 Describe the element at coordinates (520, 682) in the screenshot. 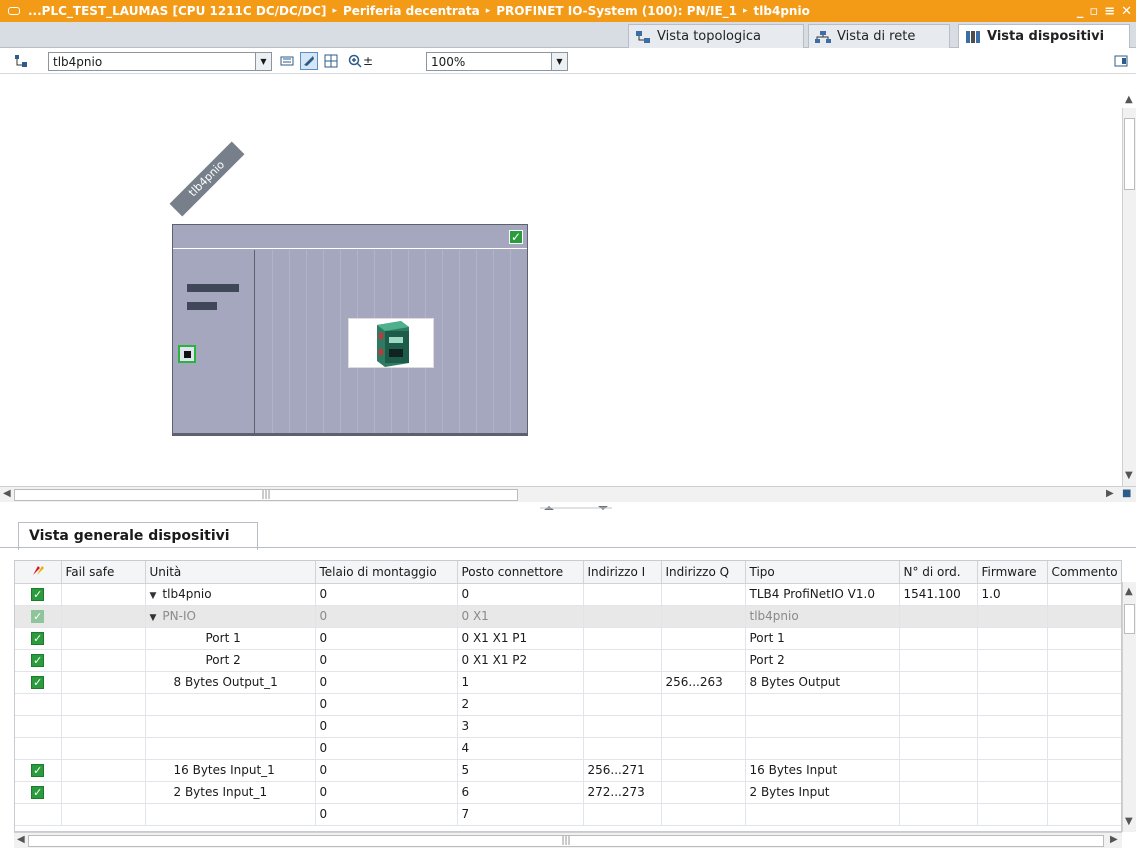

I see `cell-slot: 1` at that location.